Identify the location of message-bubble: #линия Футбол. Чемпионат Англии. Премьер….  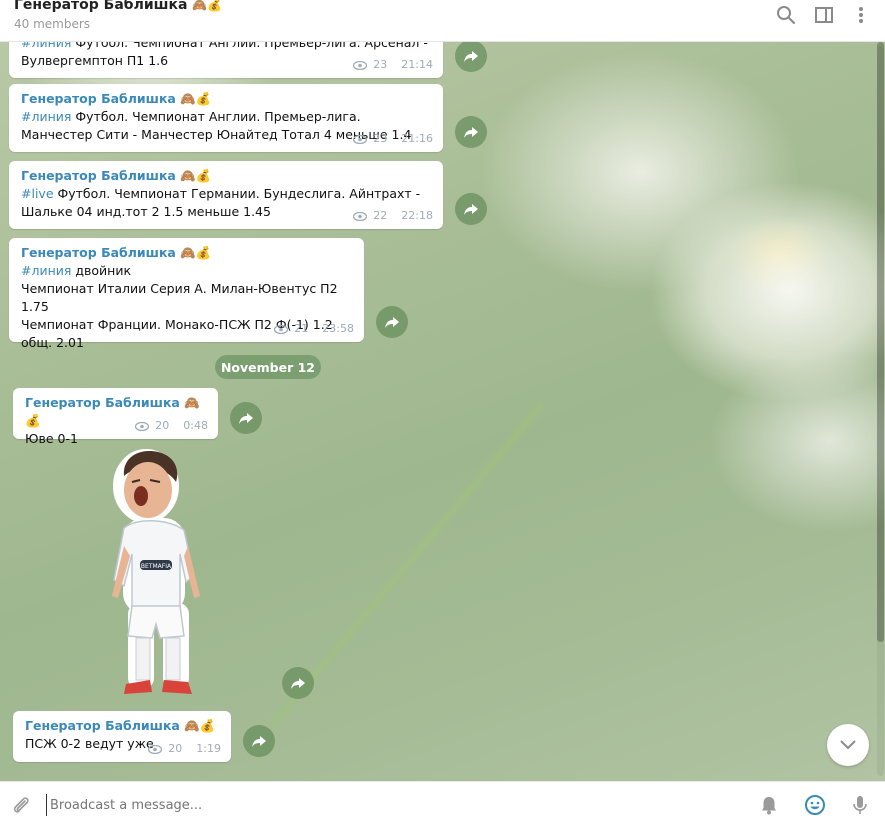
(226, 60).